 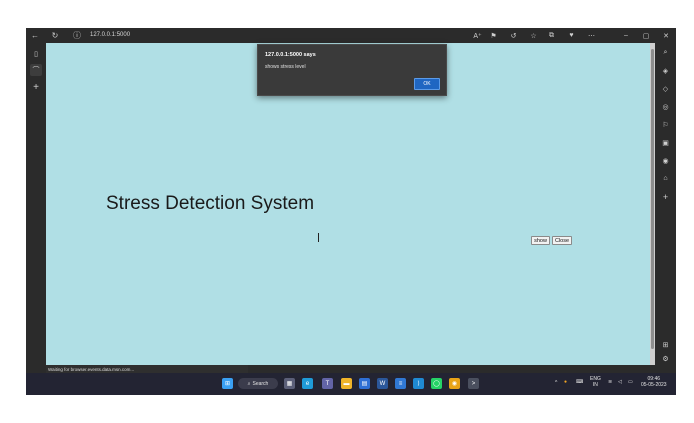 What do you see at coordinates (290, 55) in the screenshot?
I see `alert-title: 127.0.0.1:5000 says` at bounding box center [290, 55].